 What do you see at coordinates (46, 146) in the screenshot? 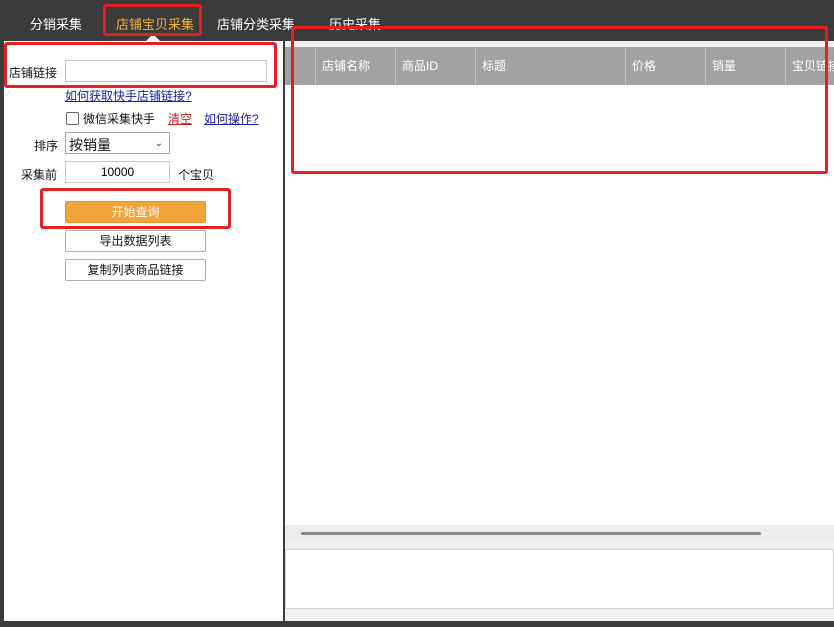
I see `sort-label: 排序` at bounding box center [46, 146].